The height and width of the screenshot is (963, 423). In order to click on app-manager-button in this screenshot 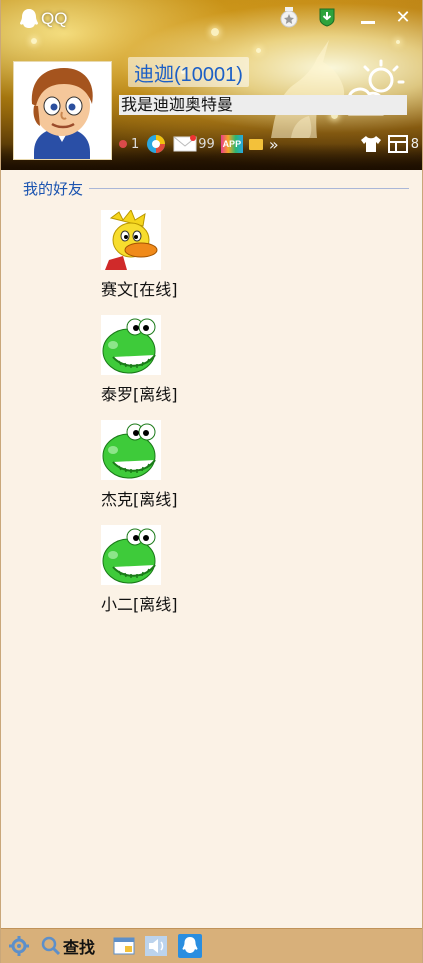, I will do `click(124, 946)`.